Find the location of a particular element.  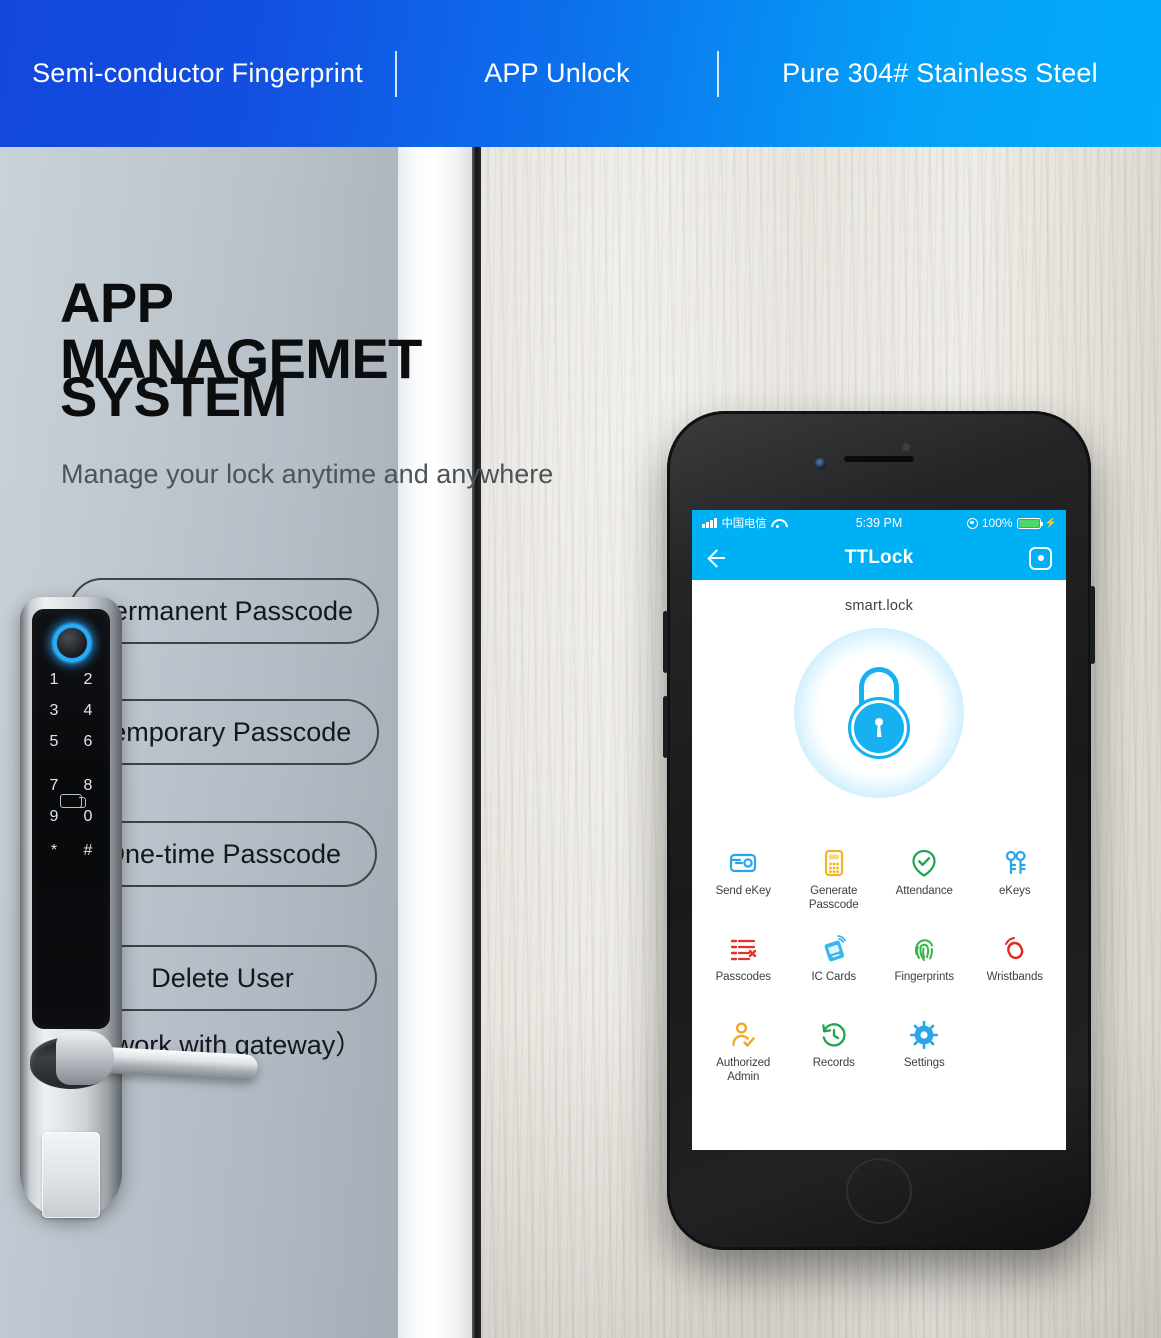

keypad-row: 3 4 is located at coordinates (71, 711).